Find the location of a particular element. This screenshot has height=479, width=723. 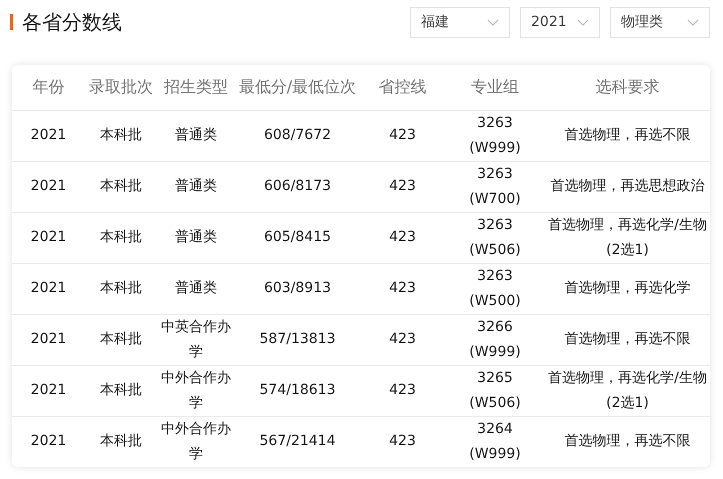

column-header: 省控线 is located at coordinates (402, 86).